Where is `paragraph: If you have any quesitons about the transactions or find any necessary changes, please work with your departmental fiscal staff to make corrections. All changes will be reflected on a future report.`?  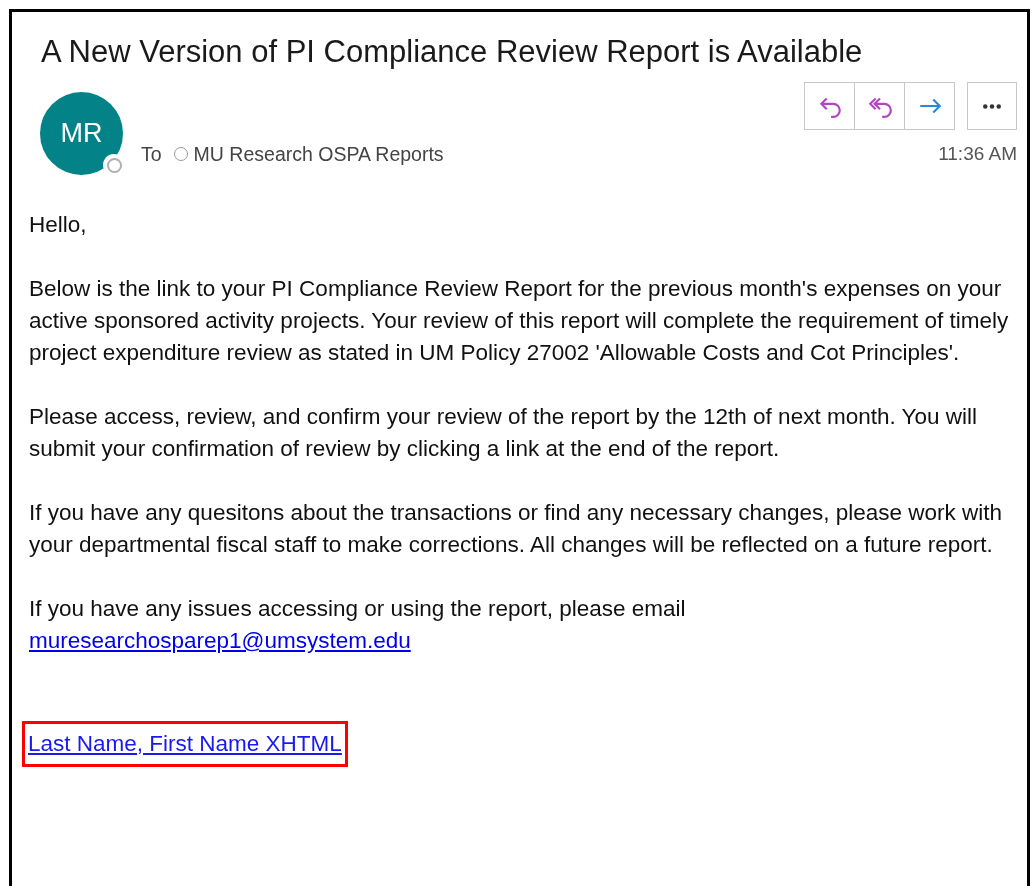 paragraph: If you have any quesitons about the transactions or find any necessary changes, please work with your departmental fiscal staff to make corrections. All changes will be reflected on a future report. is located at coordinates (516, 529).